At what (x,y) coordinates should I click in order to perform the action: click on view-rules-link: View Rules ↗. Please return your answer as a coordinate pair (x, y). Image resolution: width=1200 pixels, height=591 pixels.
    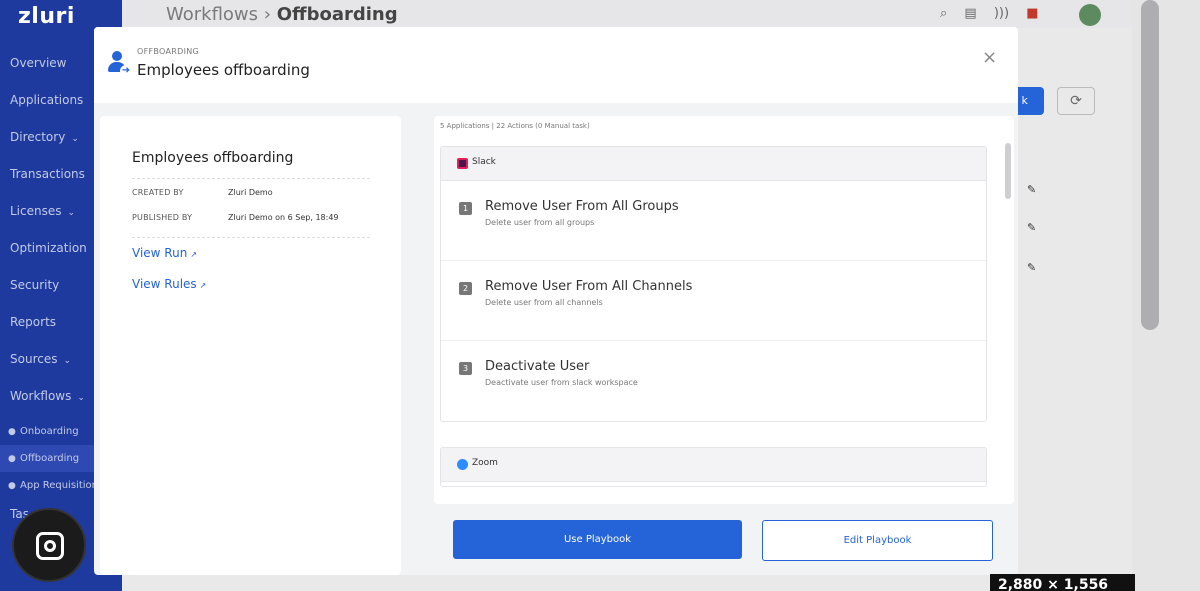
    Looking at the image, I should click on (169, 284).